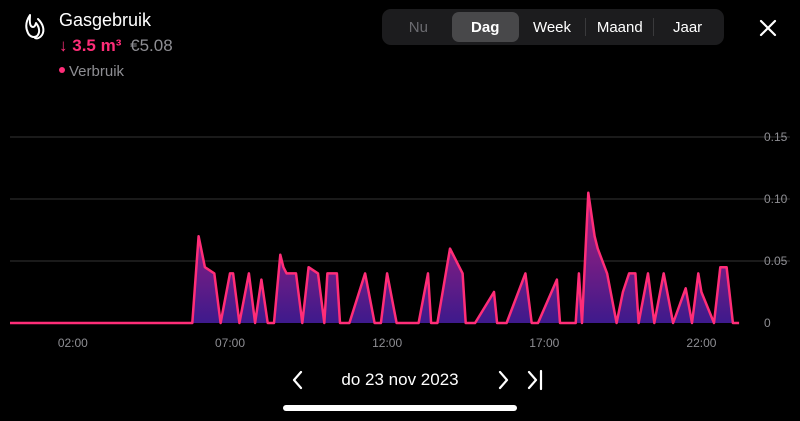 This screenshot has height=421, width=800. I want to click on date-navigation: do 23 nov 2023, so click(400, 380).